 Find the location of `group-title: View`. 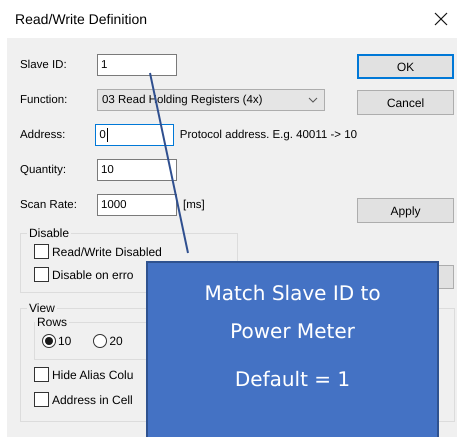

group-title: View is located at coordinates (42, 308).